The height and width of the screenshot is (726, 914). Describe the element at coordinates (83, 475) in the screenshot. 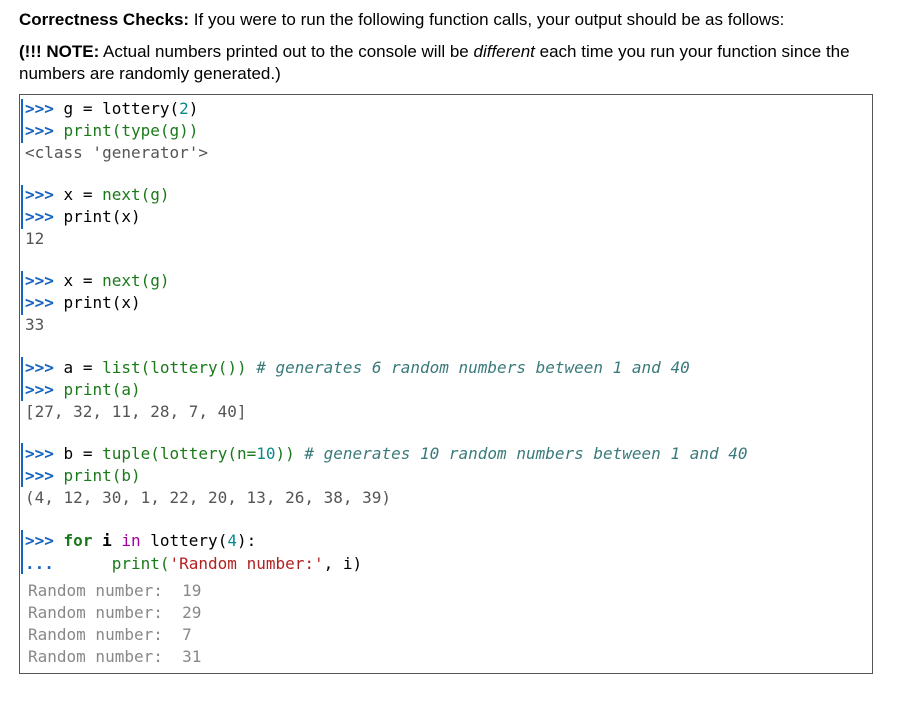

I see `code-line: >>> print(b)` at that location.